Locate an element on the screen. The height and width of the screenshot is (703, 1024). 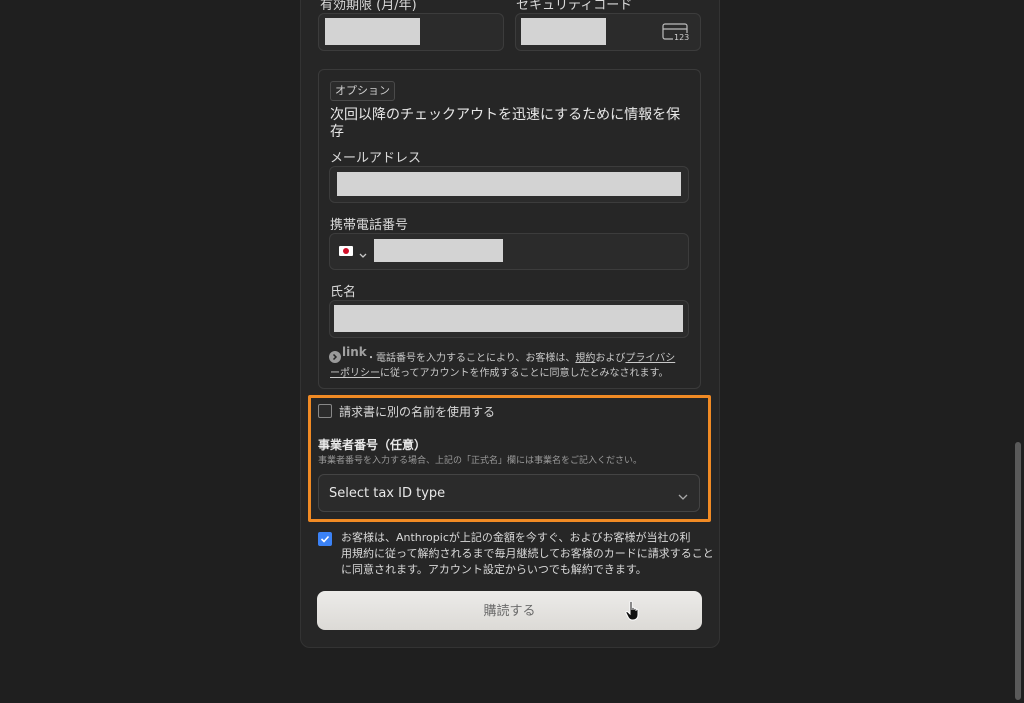
email-label: メールアドレス is located at coordinates (376, 158).